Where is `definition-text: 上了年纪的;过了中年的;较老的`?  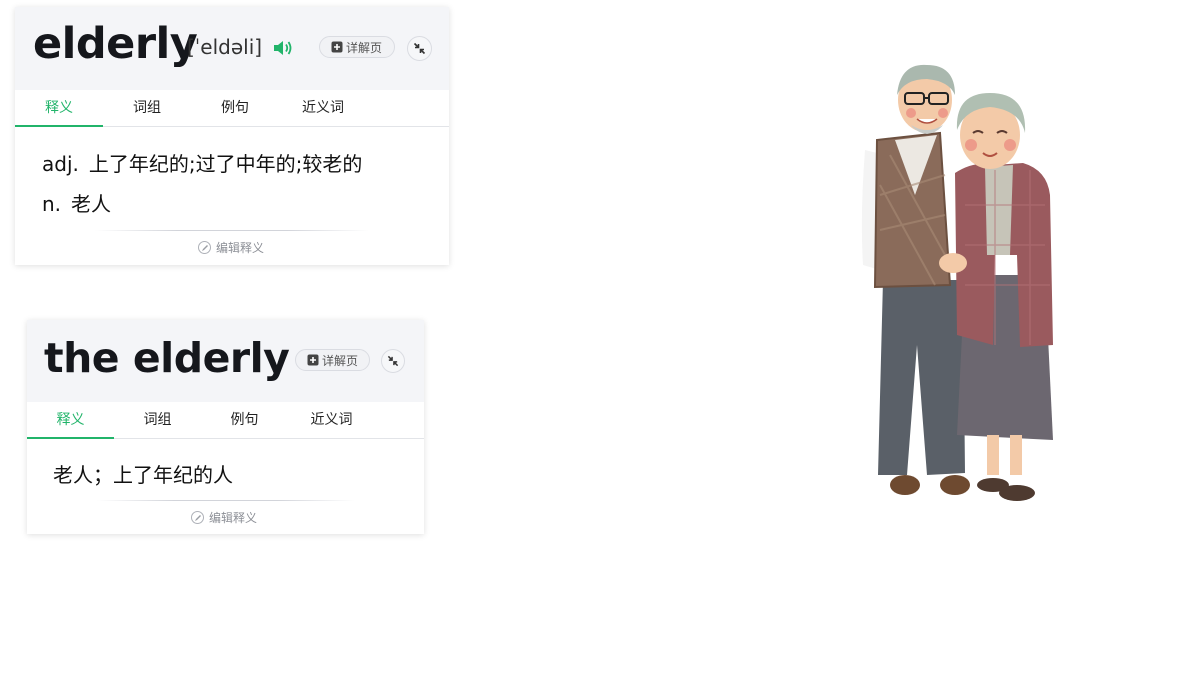
definition-text: 上了年纪的;过了中年的;较老的 is located at coordinates (225, 164).